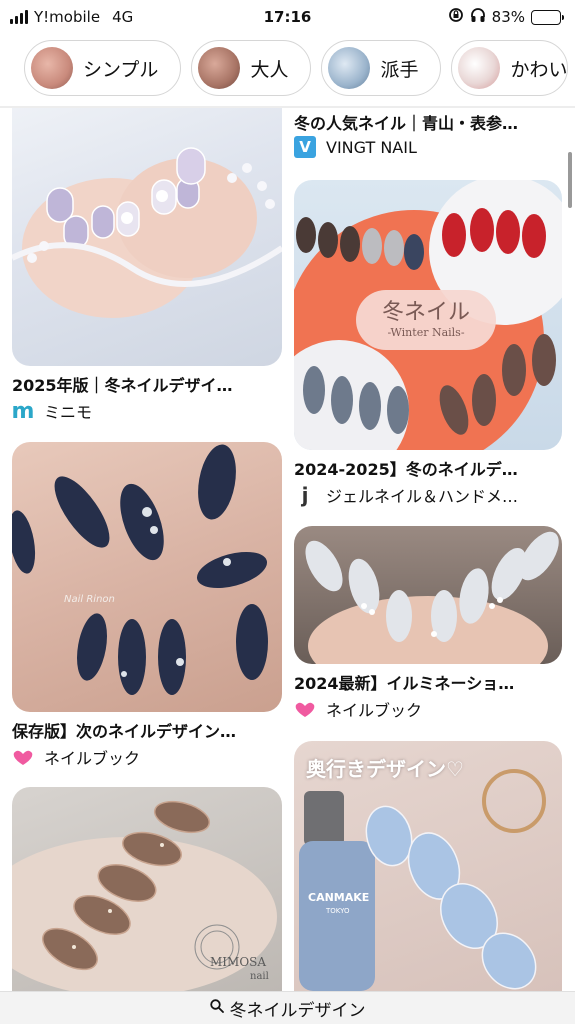 This screenshot has height=1024, width=575. What do you see at coordinates (89, 599) in the screenshot?
I see `image-watermark: Nail Rinon` at bounding box center [89, 599].